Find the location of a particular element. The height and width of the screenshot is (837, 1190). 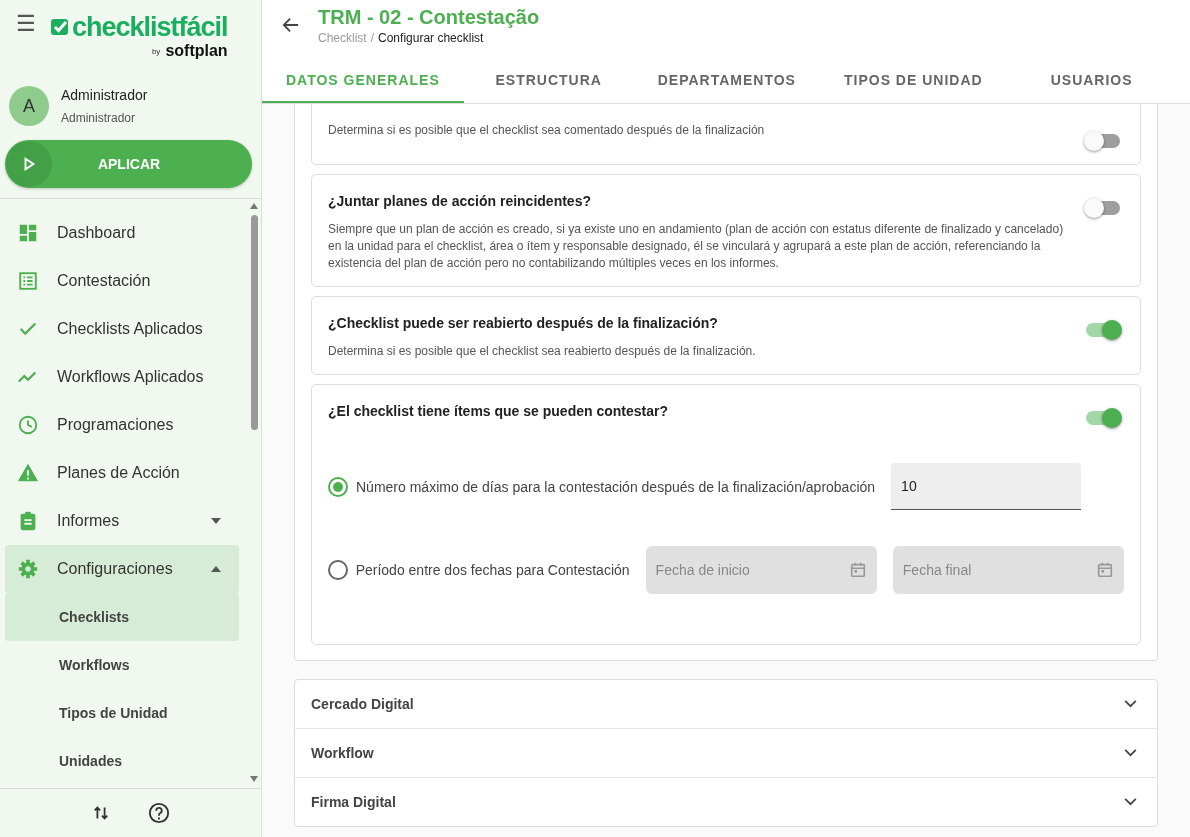

setting-description: Siempre que un plan de acción es creado, si ya existe uno en andamiento (plan de acción con estatus diferente de finalizado y cancelado) en la unidad para el checklist, área o ítem y responsable designado, él se vinculará y agrupará a este plan de acción, referenciando la existencia del plan de acción pero no contabilizando múltiples veces en los informes. is located at coordinates (696, 246).